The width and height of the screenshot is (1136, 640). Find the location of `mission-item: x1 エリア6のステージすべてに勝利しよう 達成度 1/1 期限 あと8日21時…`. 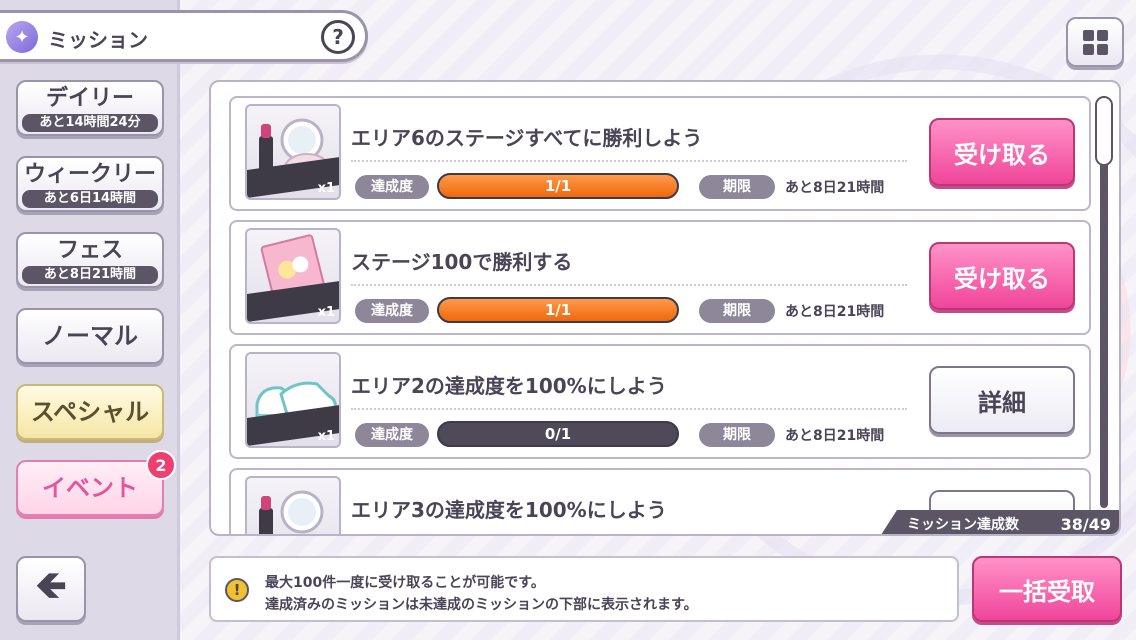

mission-item: x1 エリア6のステージすべてに勝利しよう 達成度 1/1 期限 あと8日21時… is located at coordinates (660, 153).